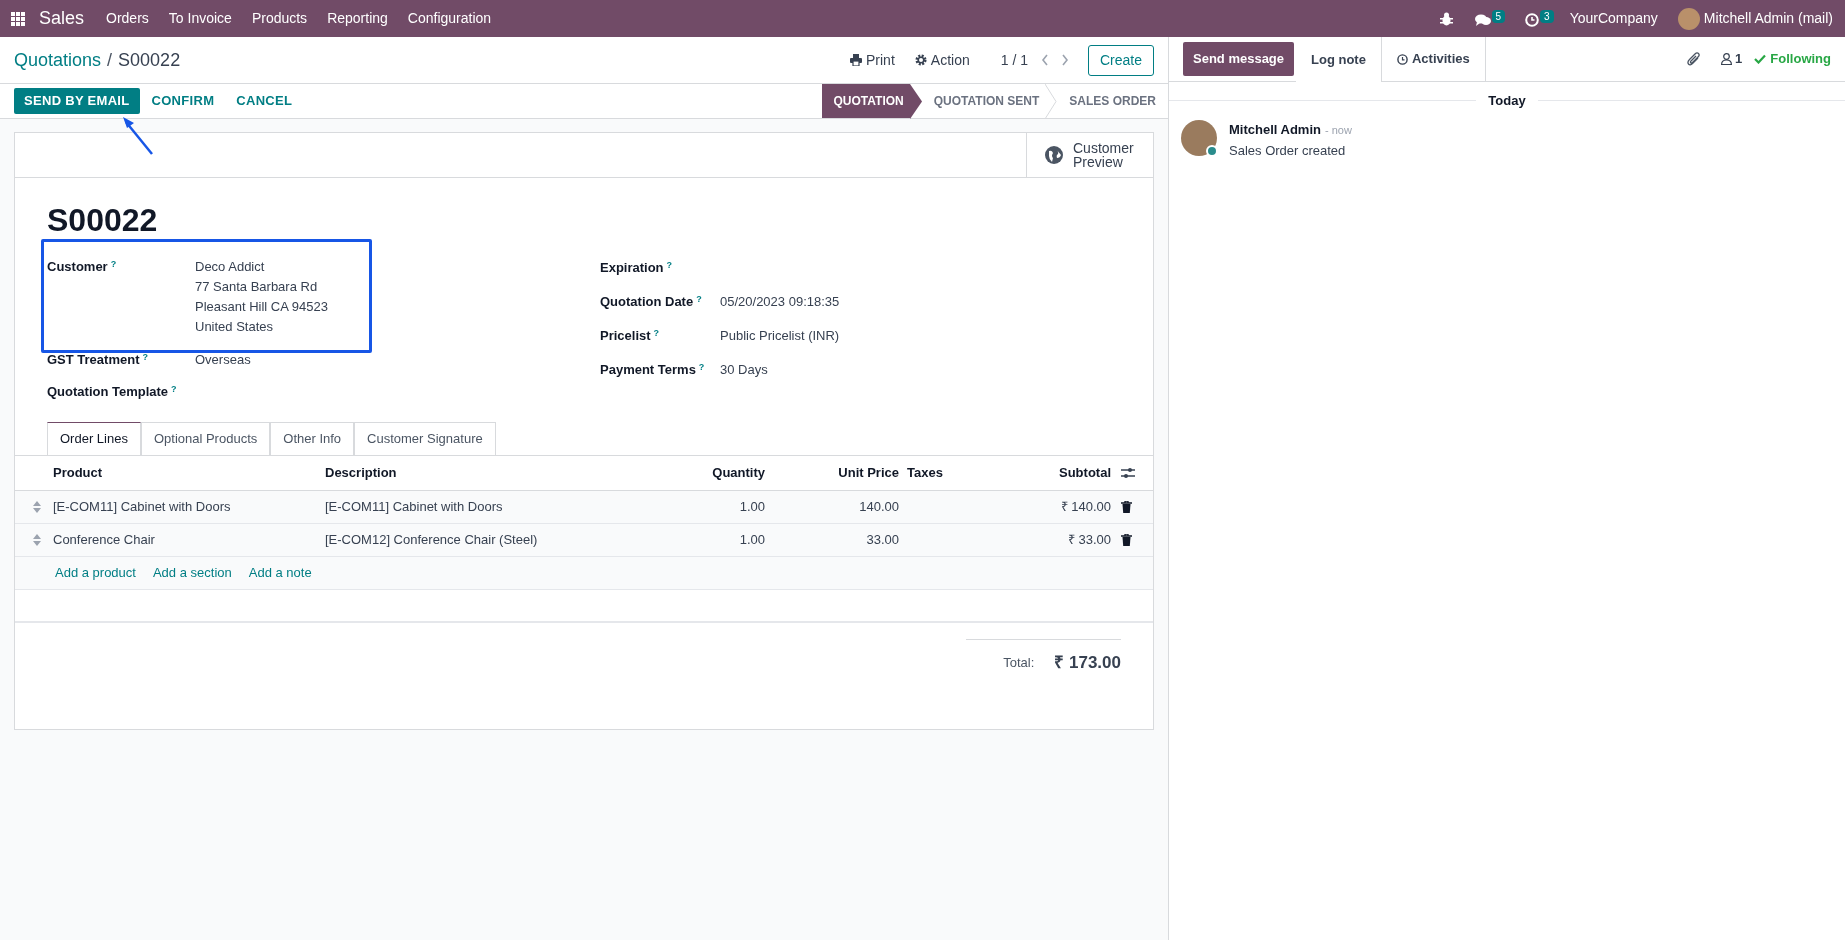 This screenshot has height=940, width=1845. Describe the element at coordinates (192, 572) in the screenshot. I see `add-line-link: Add a section` at that location.